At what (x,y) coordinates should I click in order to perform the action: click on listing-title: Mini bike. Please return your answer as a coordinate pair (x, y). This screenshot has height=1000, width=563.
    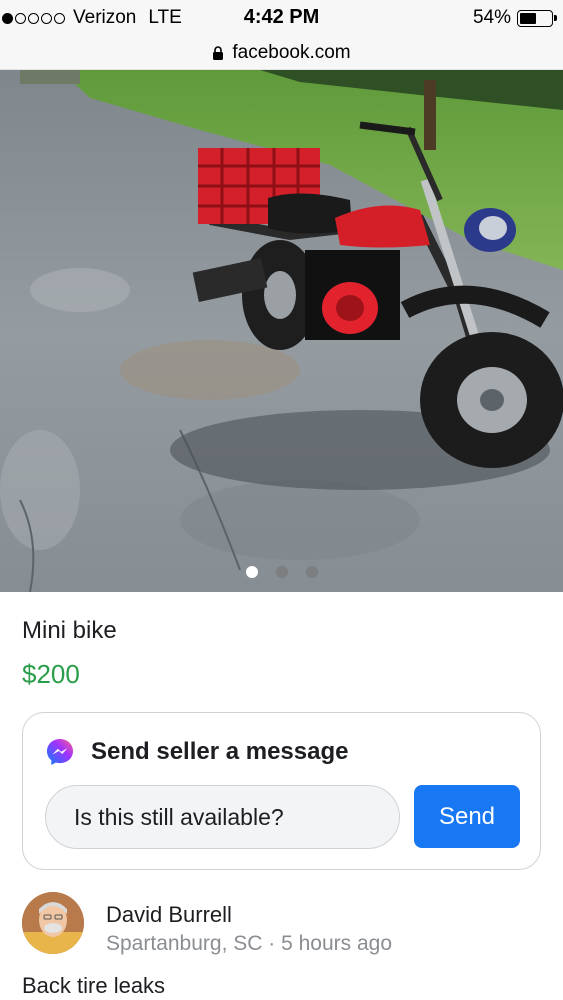
    Looking at the image, I should click on (69, 630).